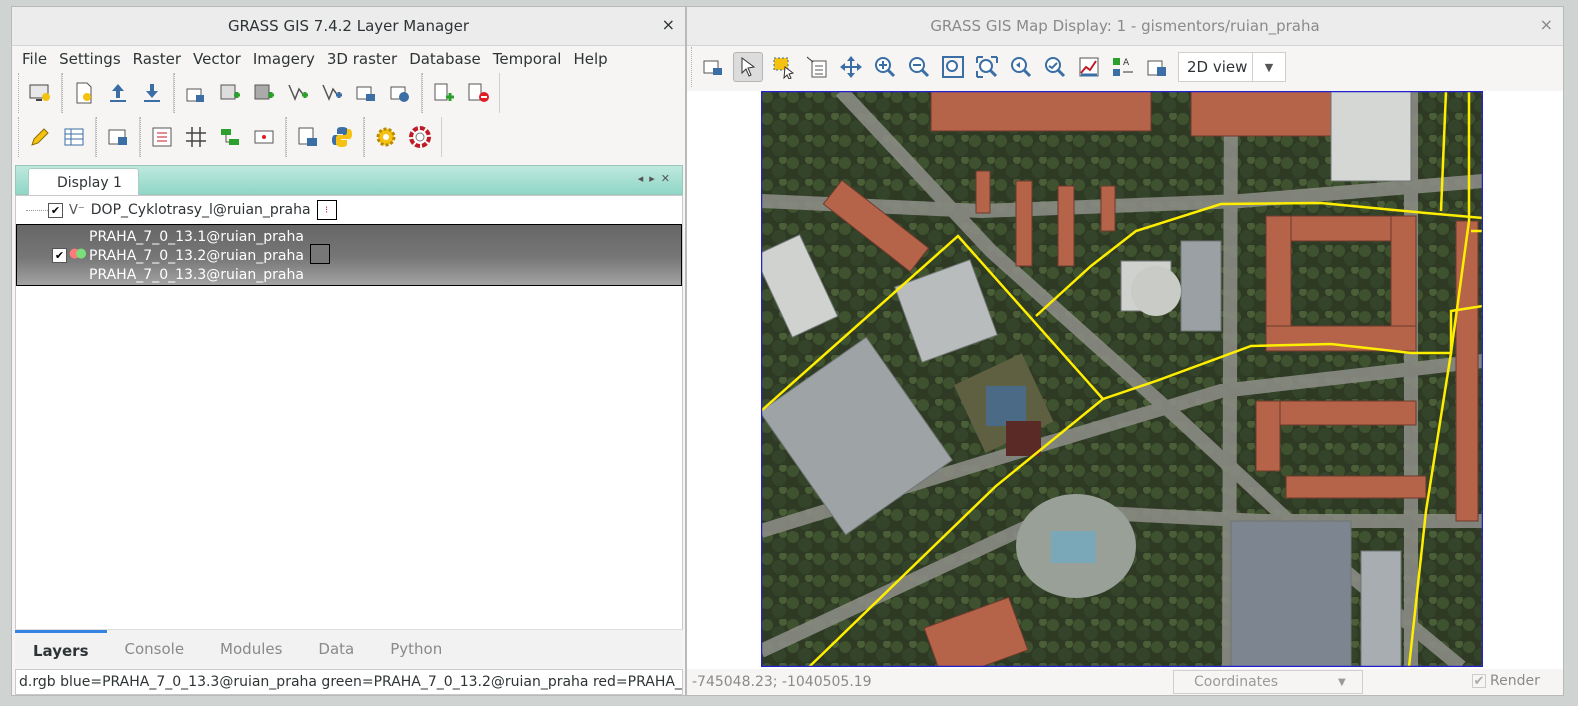  Describe the element at coordinates (217, 59) in the screenshot. I see `menu-vector: Vector` at that location.